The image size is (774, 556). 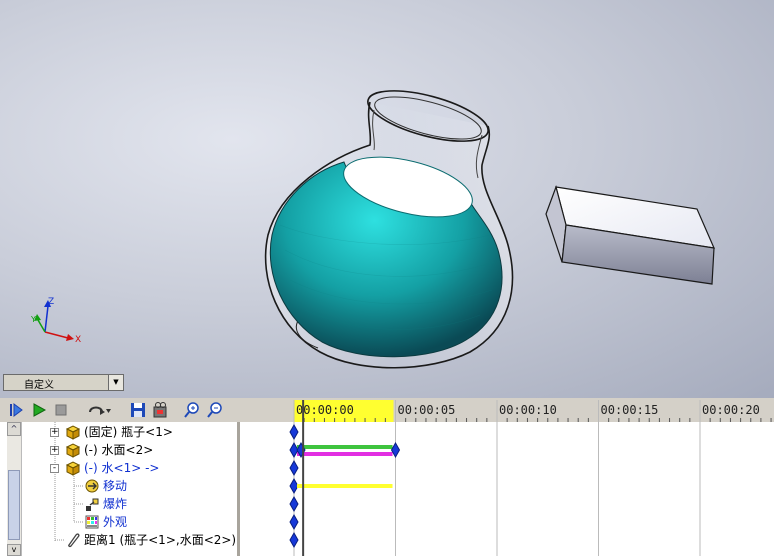 I want to click on stop-icon, so click(x=61, y=410).